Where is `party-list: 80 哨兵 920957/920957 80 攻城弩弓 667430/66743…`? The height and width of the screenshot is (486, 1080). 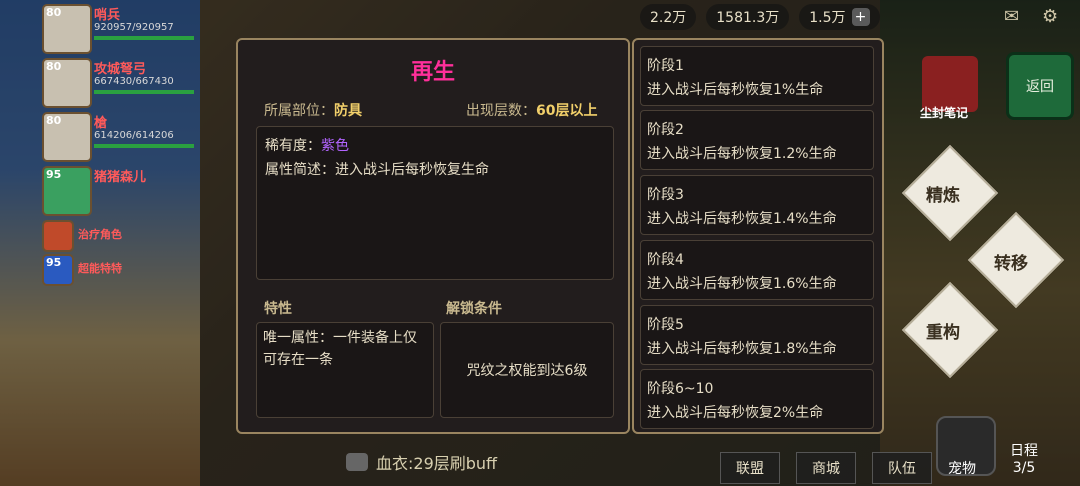
party-list: 80 哨兵 920957/920957 80 攻城弩弓 667430/66743… is located at coordinates (122, 144).